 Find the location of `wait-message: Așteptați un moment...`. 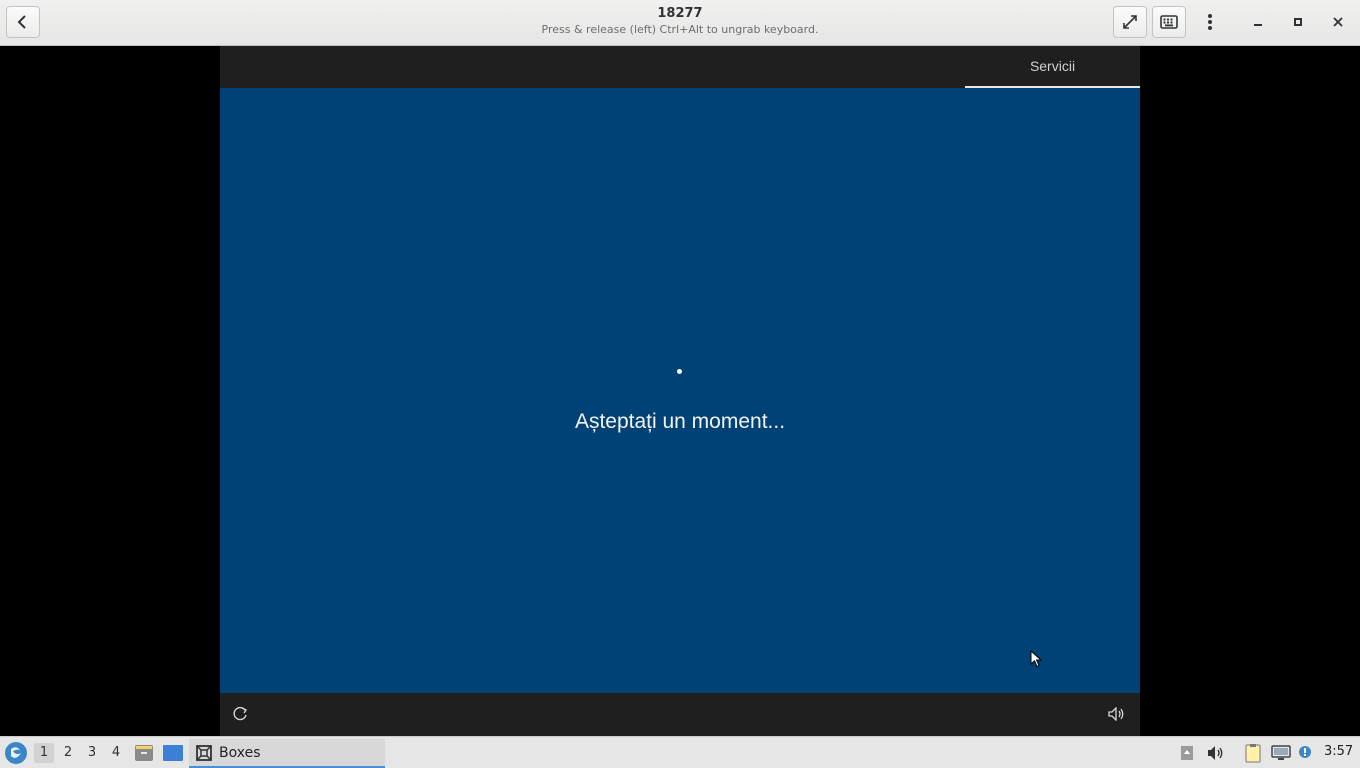

wait-message: Așteptați un moment... is located at coordinates (680, 421).